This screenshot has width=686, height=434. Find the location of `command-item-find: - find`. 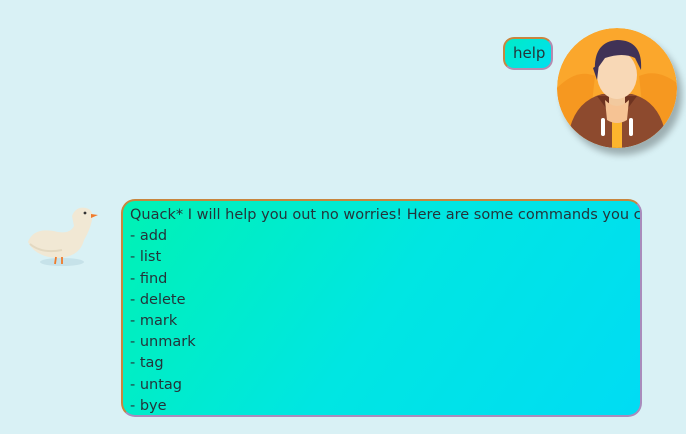

command-item-find: - find is located at coordinates (149, 278).